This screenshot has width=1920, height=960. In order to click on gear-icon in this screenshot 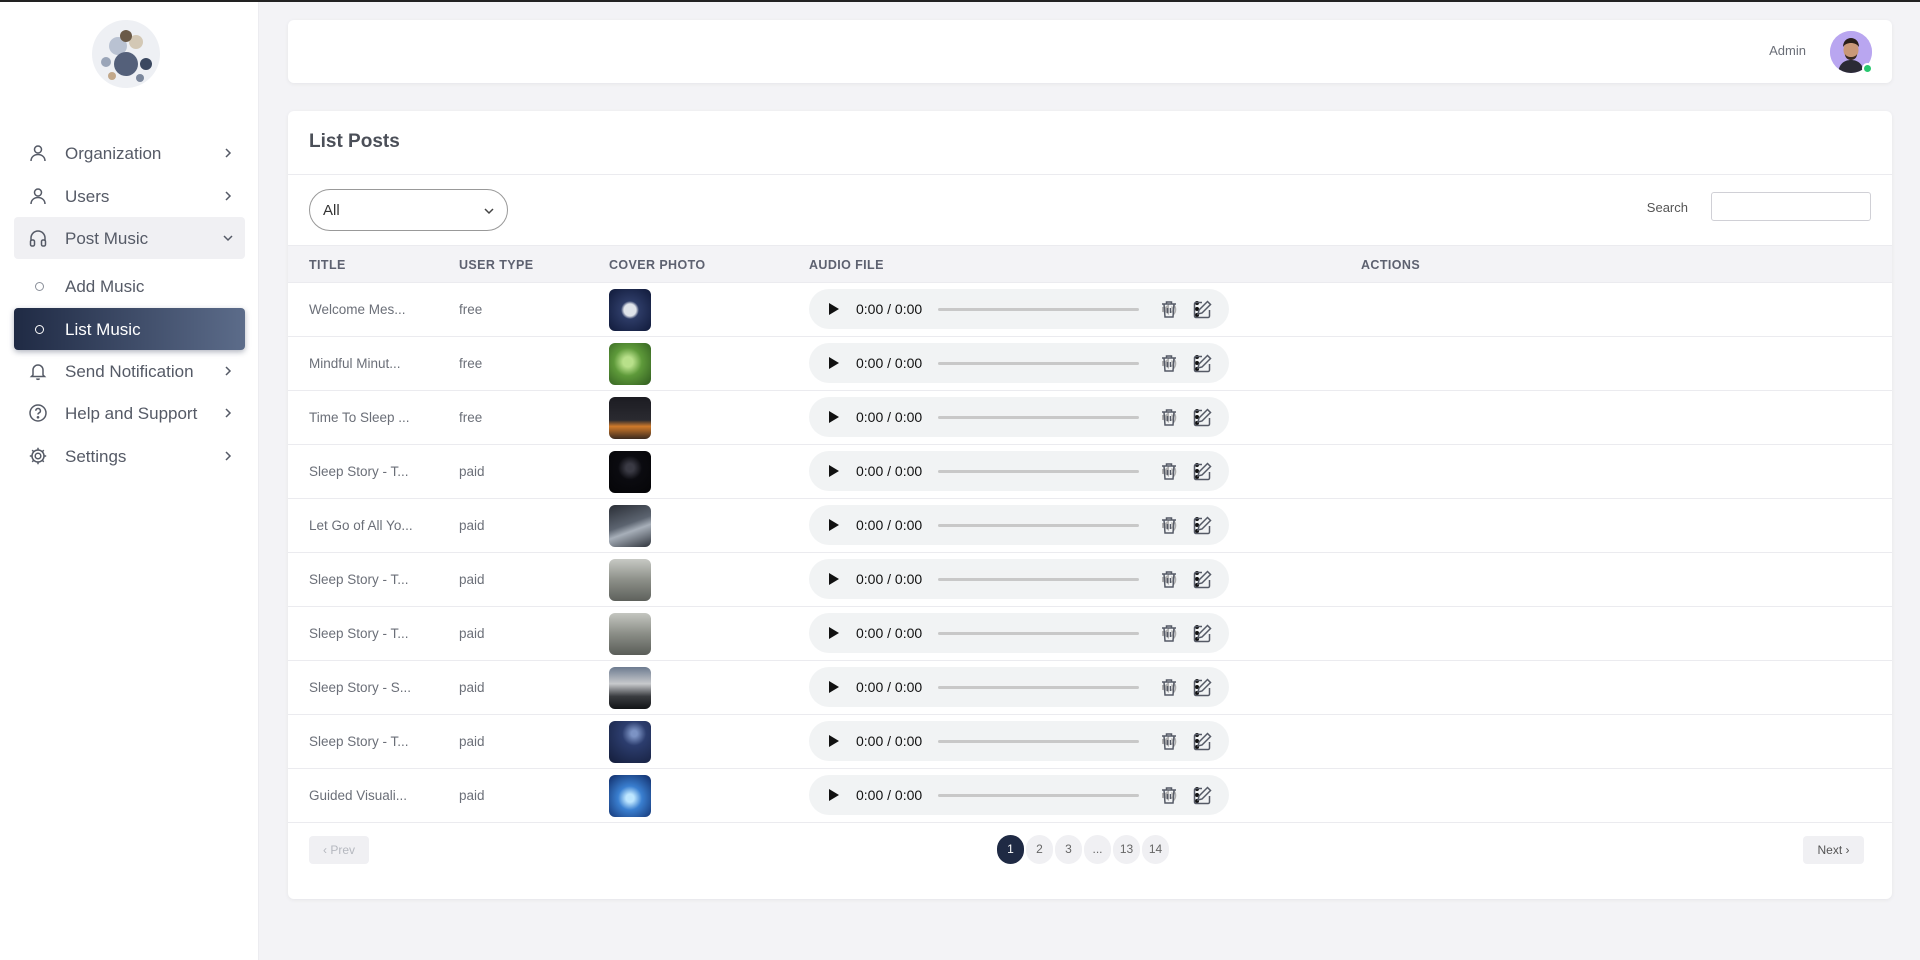, I will do `click(38, 456)`.